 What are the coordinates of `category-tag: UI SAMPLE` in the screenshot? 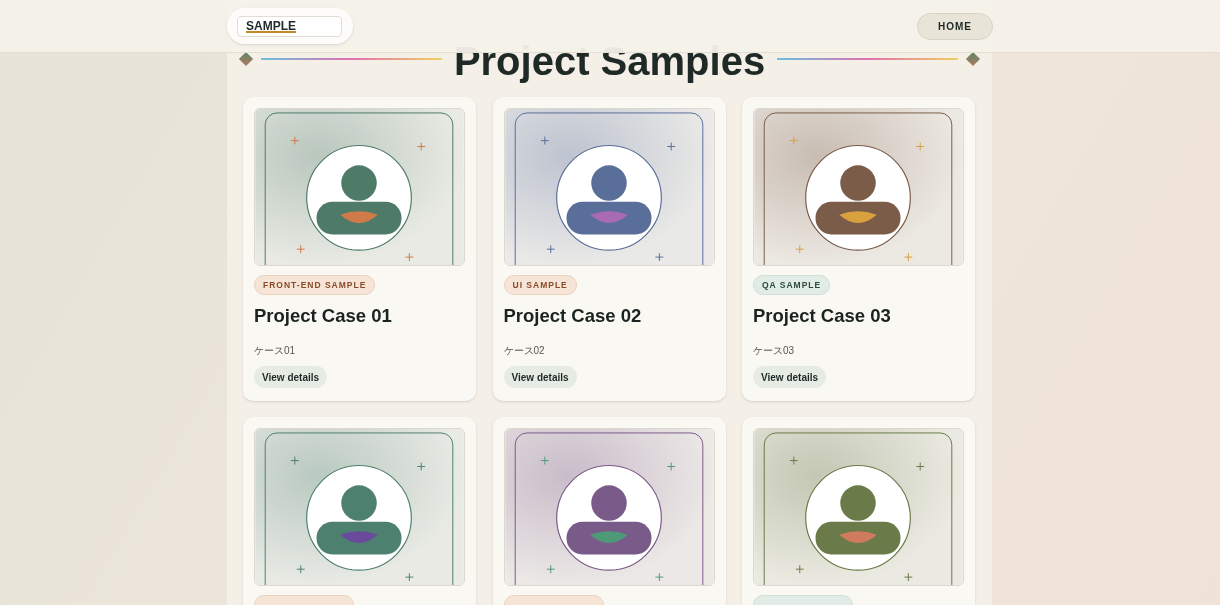 It's located at (540, 285).